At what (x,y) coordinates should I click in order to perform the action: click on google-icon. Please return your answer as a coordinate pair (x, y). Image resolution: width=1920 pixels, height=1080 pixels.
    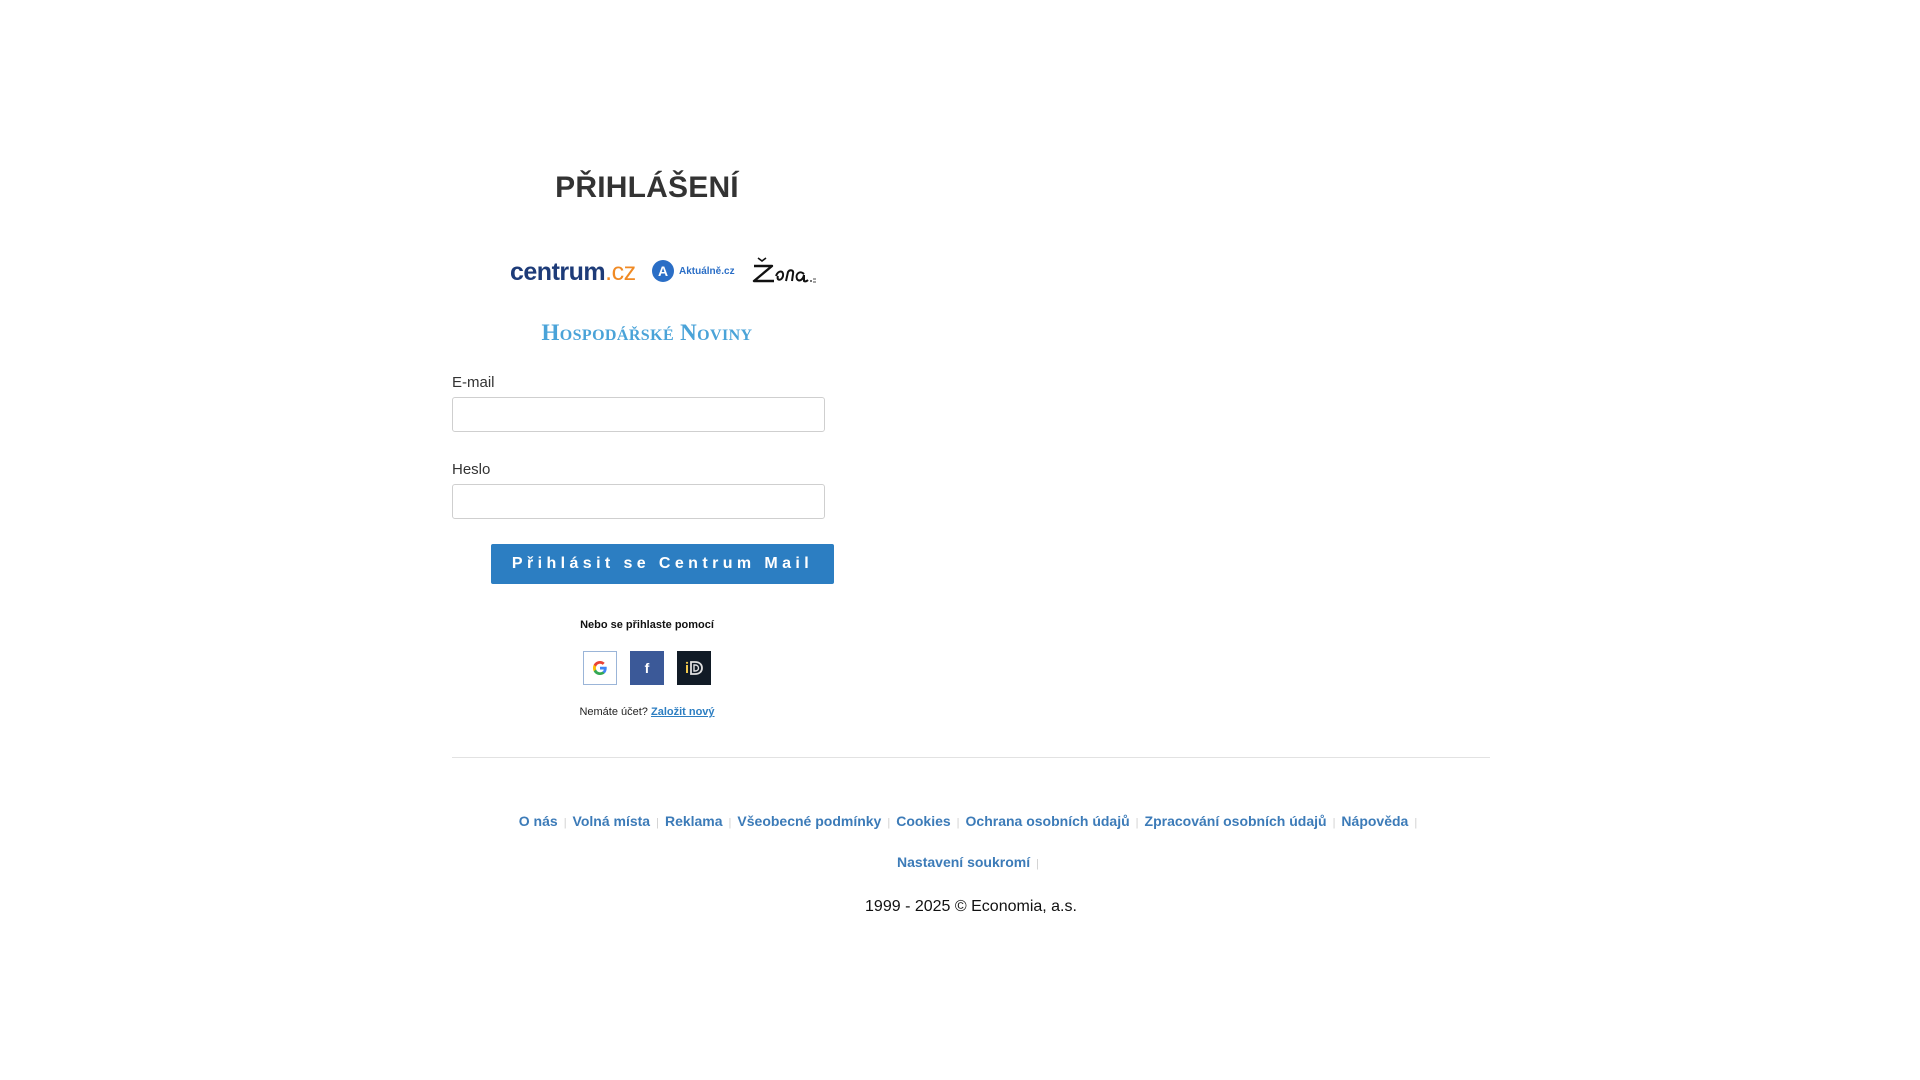
    Looking at the image, I should click on (600, 668).